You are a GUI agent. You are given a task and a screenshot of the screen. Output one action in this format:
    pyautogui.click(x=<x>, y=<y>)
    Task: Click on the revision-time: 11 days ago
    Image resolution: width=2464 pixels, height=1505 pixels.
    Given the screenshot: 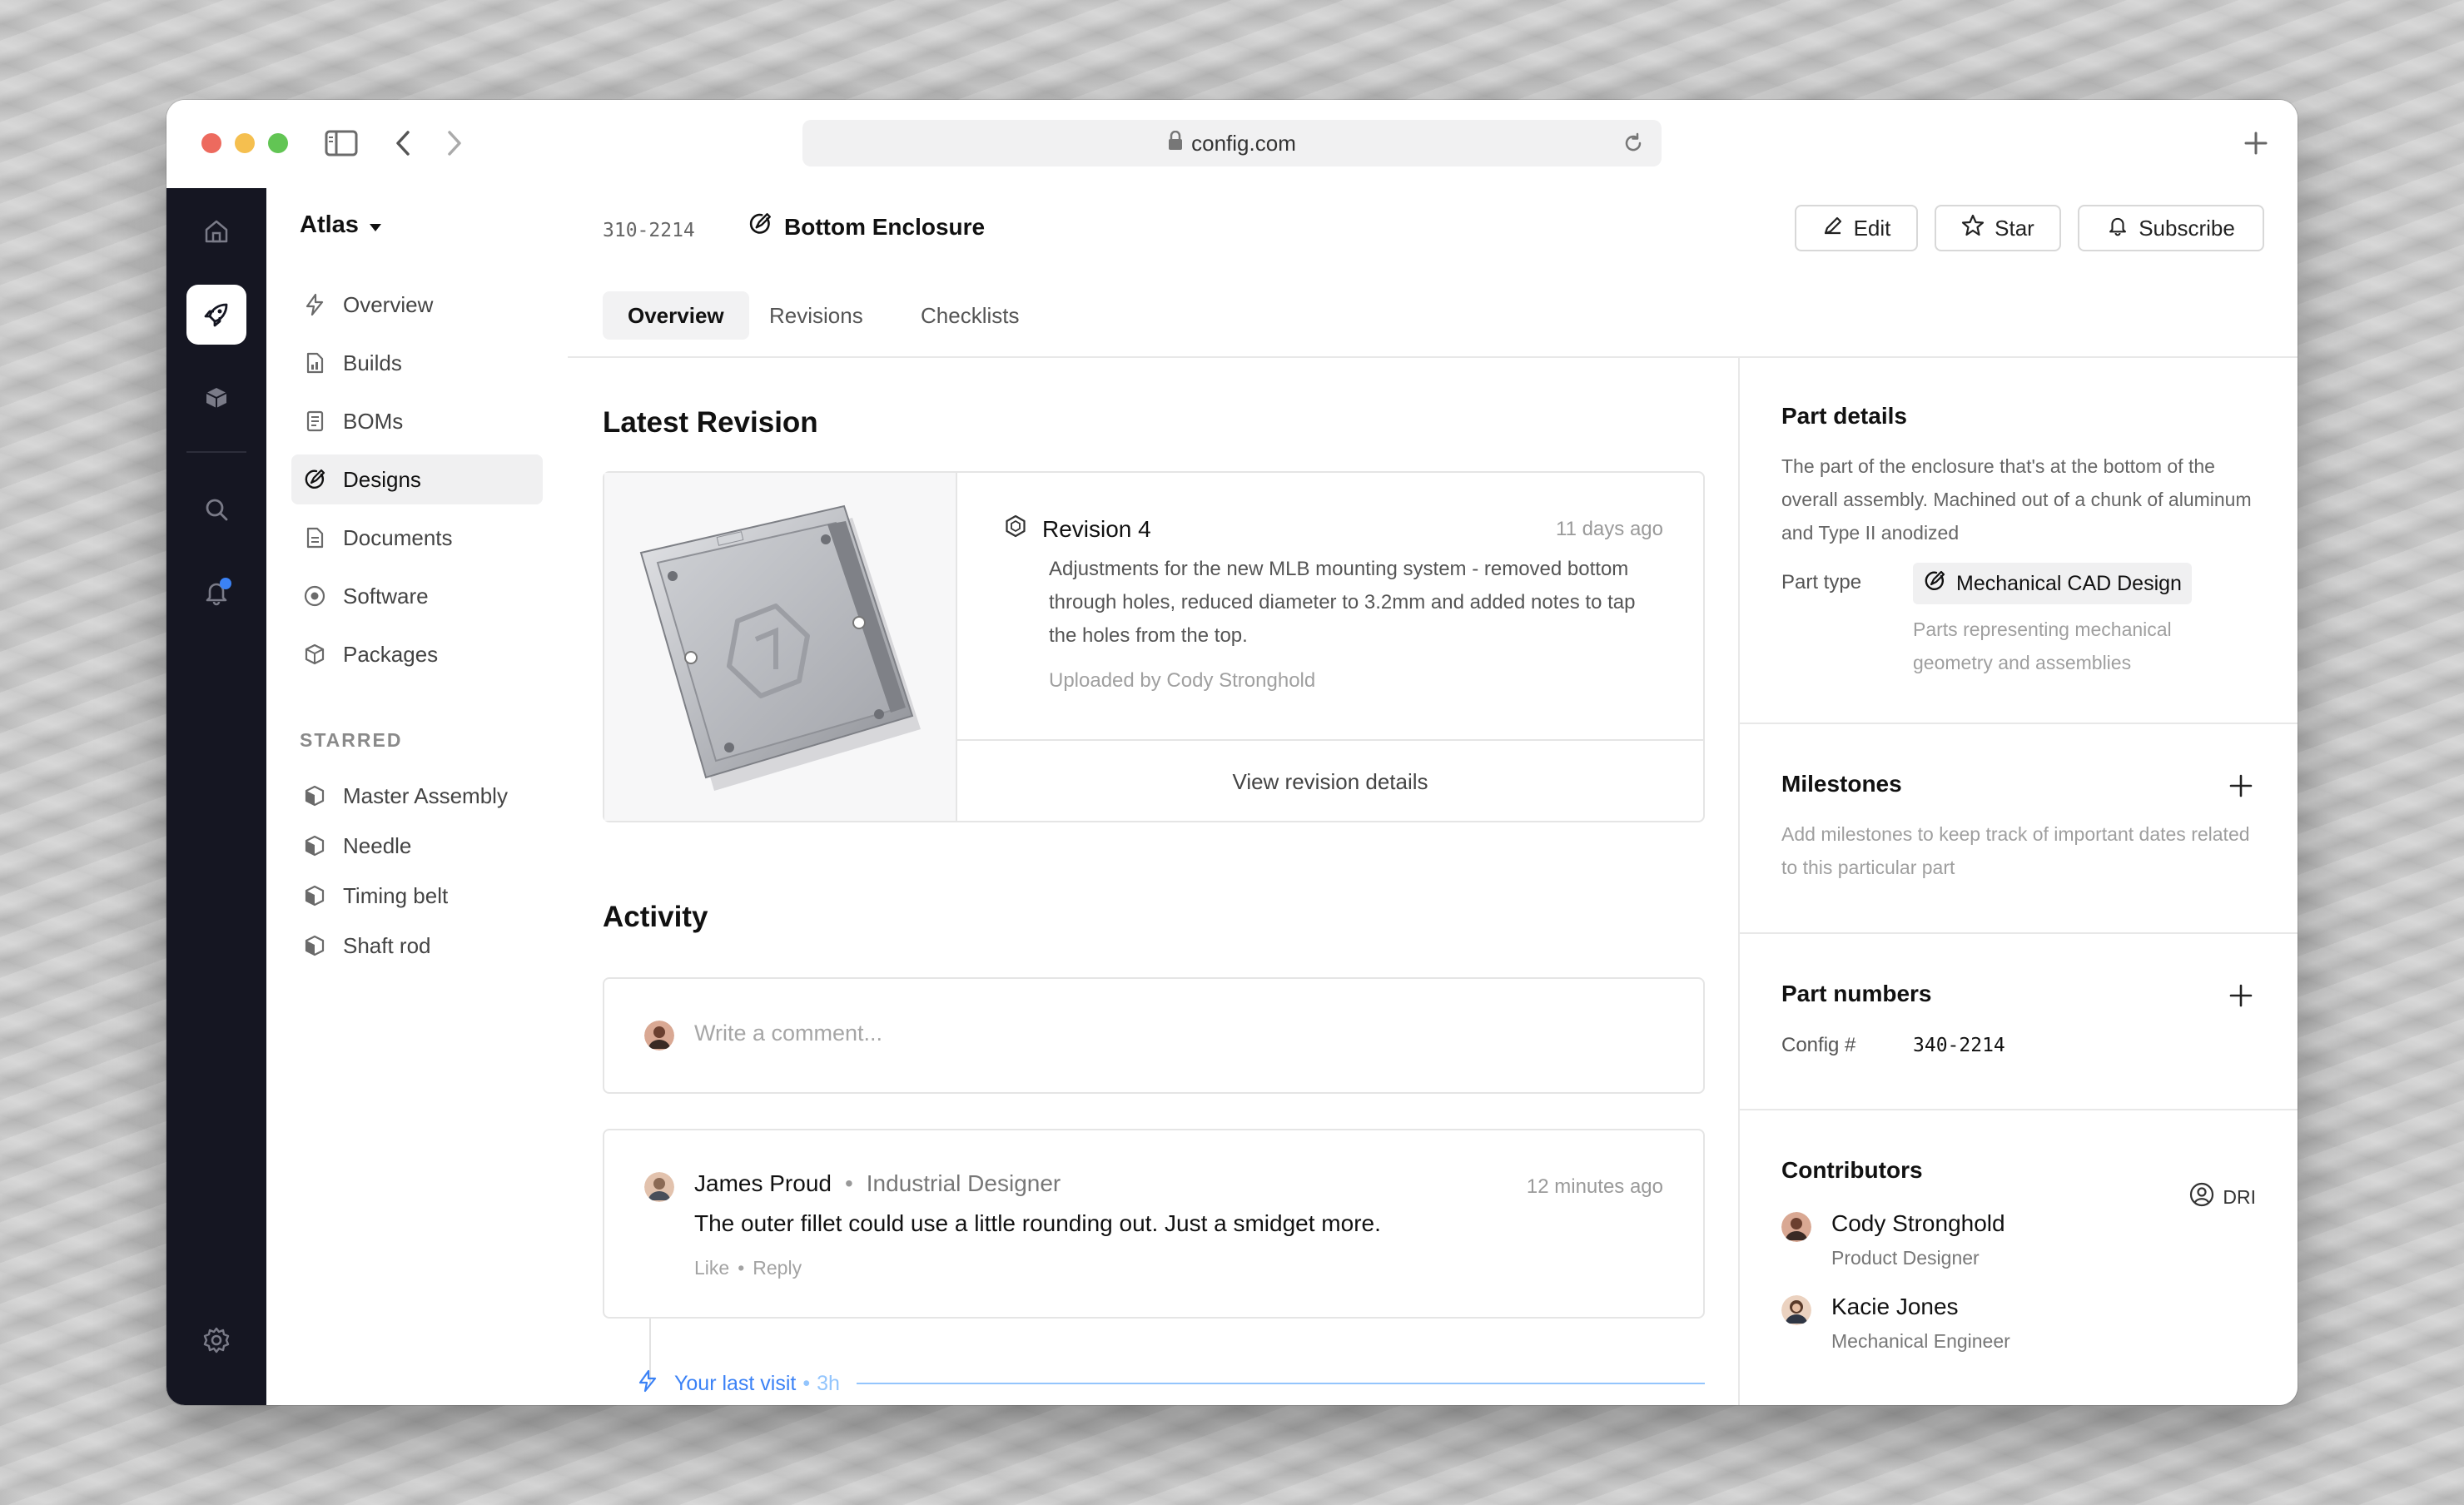 What is the action you would take?
    pyautogui.click(x=1609, y=529)
    